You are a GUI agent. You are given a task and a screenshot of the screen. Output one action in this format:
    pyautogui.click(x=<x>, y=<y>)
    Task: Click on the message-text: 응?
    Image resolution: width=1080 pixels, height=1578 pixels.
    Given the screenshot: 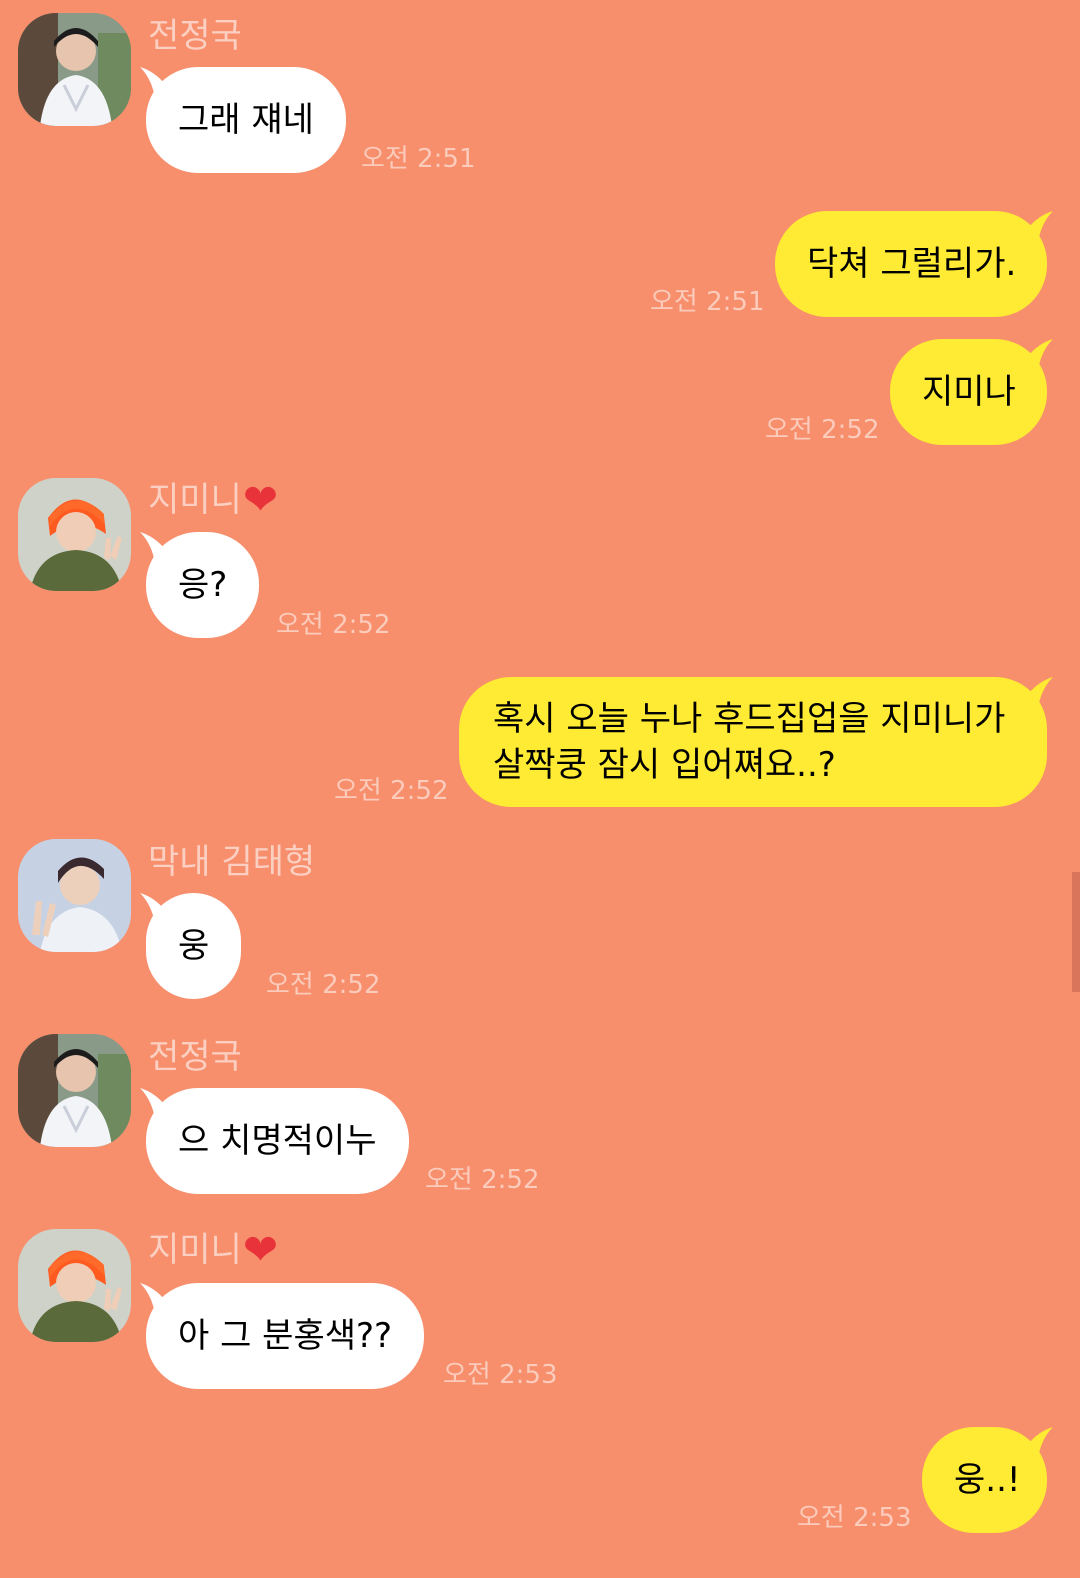 What is the action you would take?
    pyautogui.click(x=203, y=585)
    